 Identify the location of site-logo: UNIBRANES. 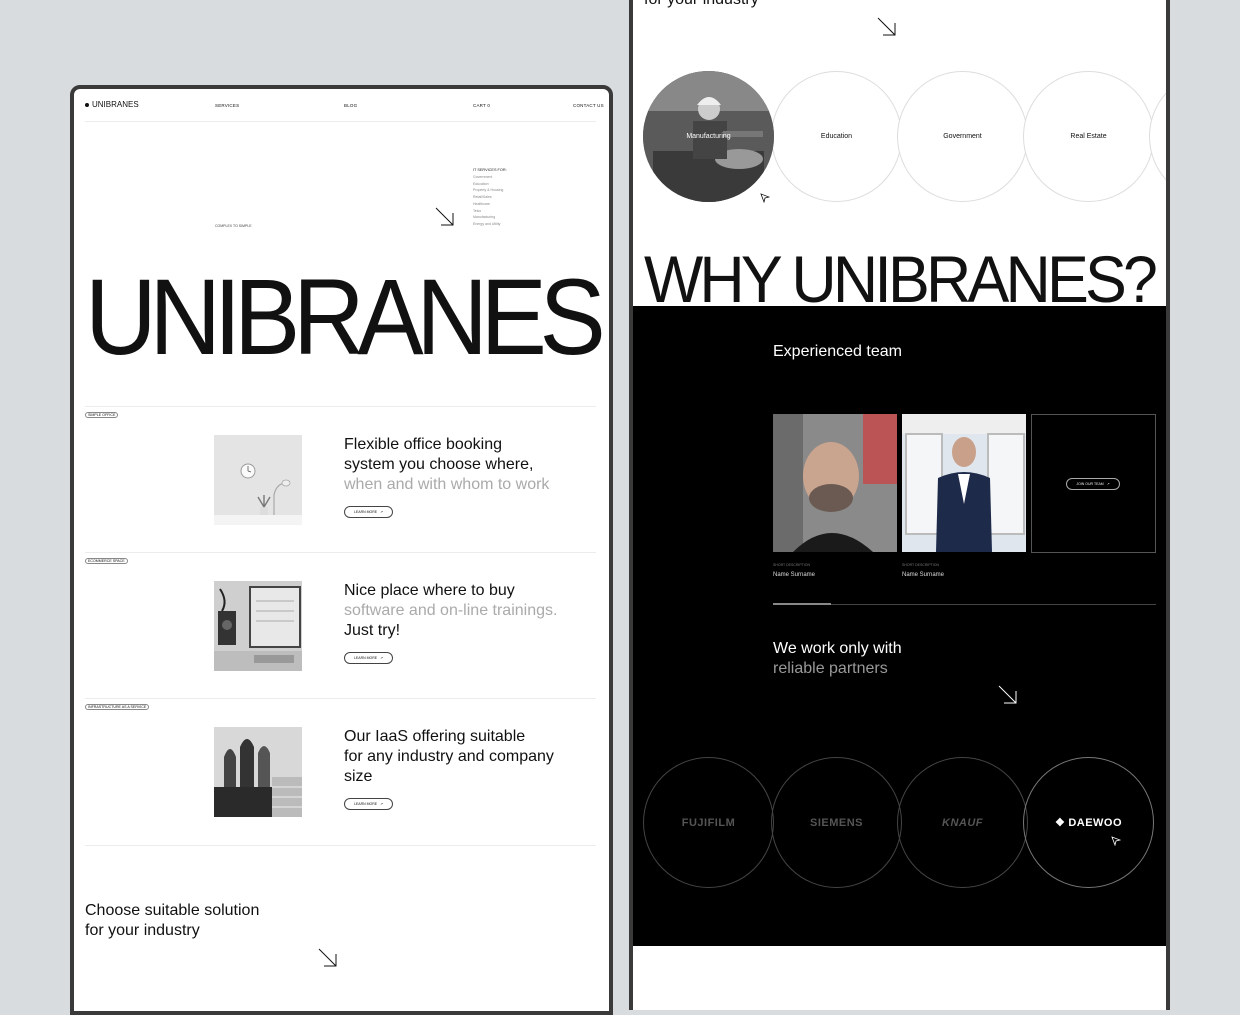
(112, 104).